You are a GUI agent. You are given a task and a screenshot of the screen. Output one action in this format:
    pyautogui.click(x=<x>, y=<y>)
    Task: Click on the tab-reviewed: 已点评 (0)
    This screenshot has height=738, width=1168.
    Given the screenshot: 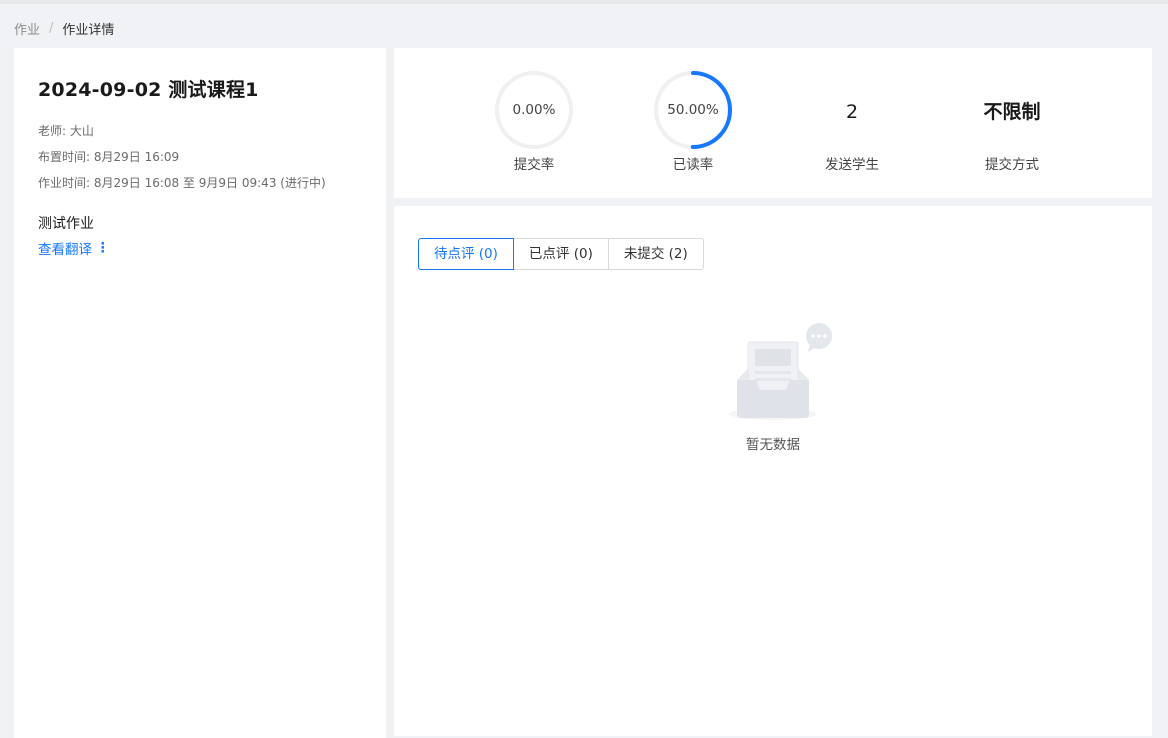 What is the action you would take?
    pyautogui.click(x=560, y=254)
    